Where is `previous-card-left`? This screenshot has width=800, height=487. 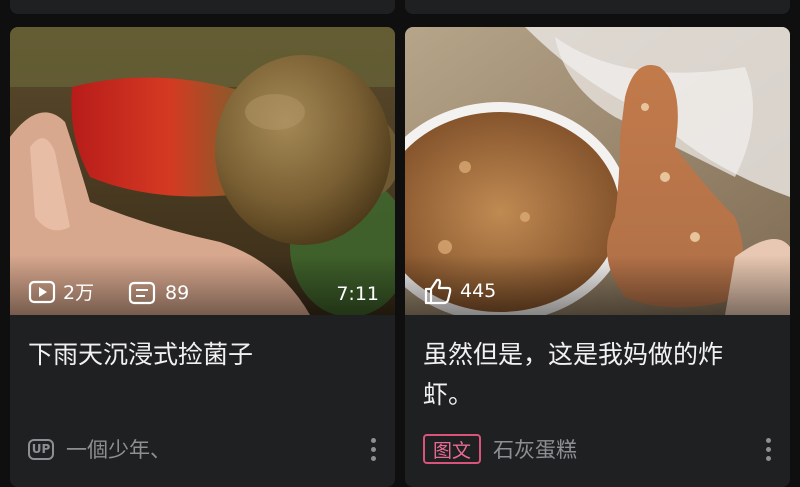
previous-card-left is located at coordinates (202, 7).